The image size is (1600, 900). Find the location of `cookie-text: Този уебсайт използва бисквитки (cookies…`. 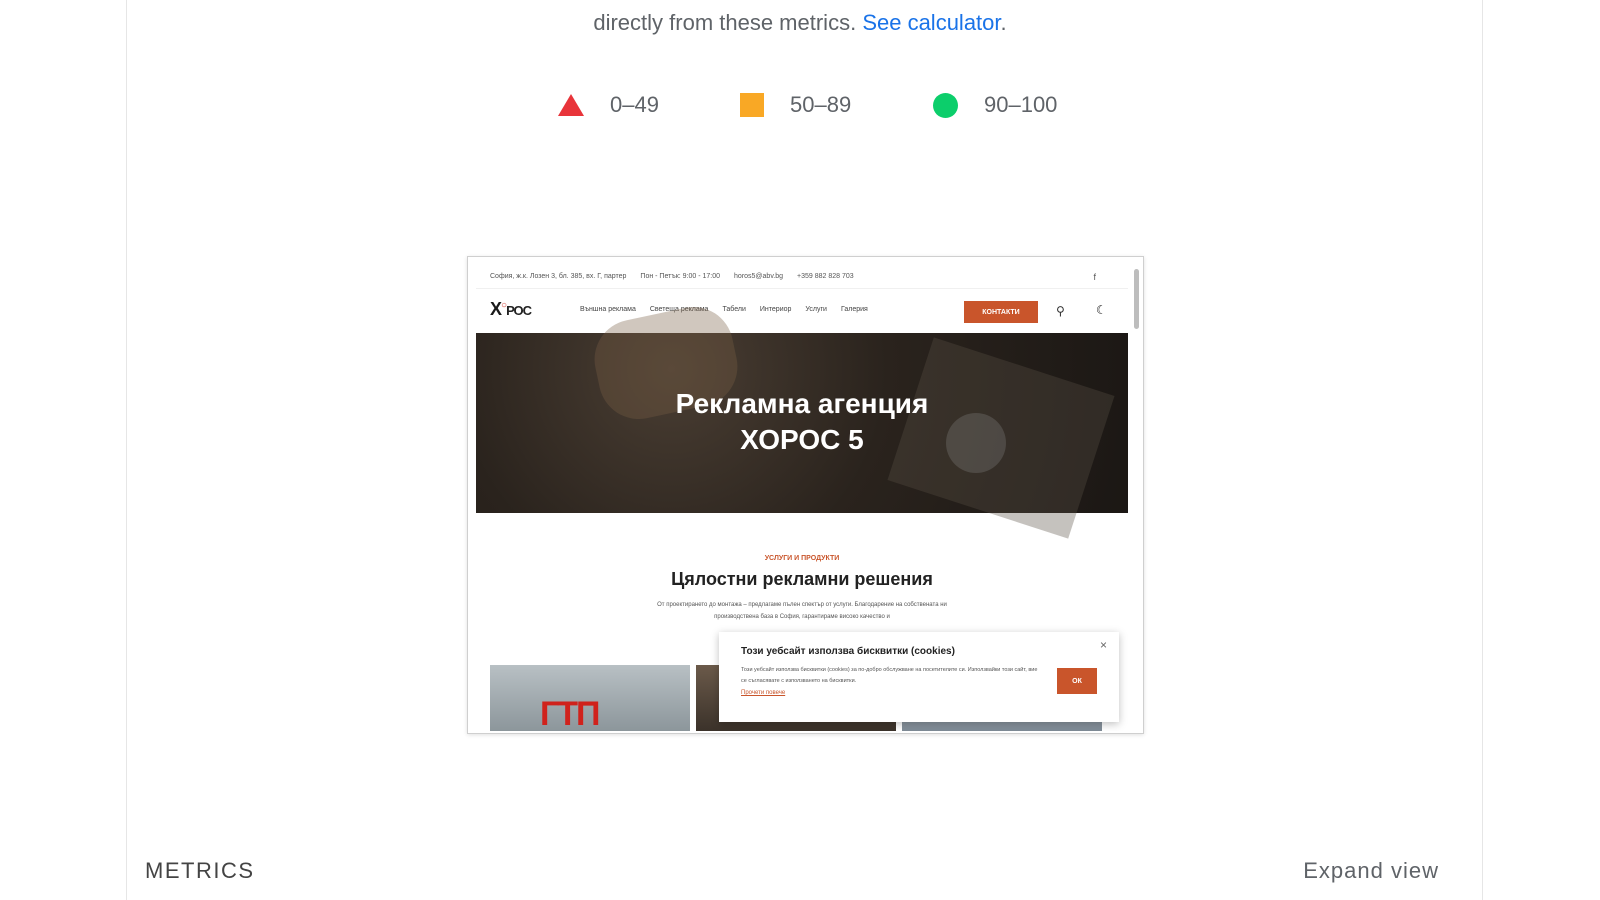

cookie-text: Този уебсайт използва бисквитки (cookies… is located at coordinates (889, 675).